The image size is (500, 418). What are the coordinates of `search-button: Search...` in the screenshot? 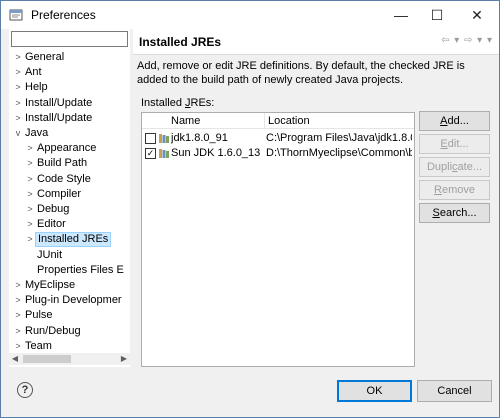 It's located at (454, 213).